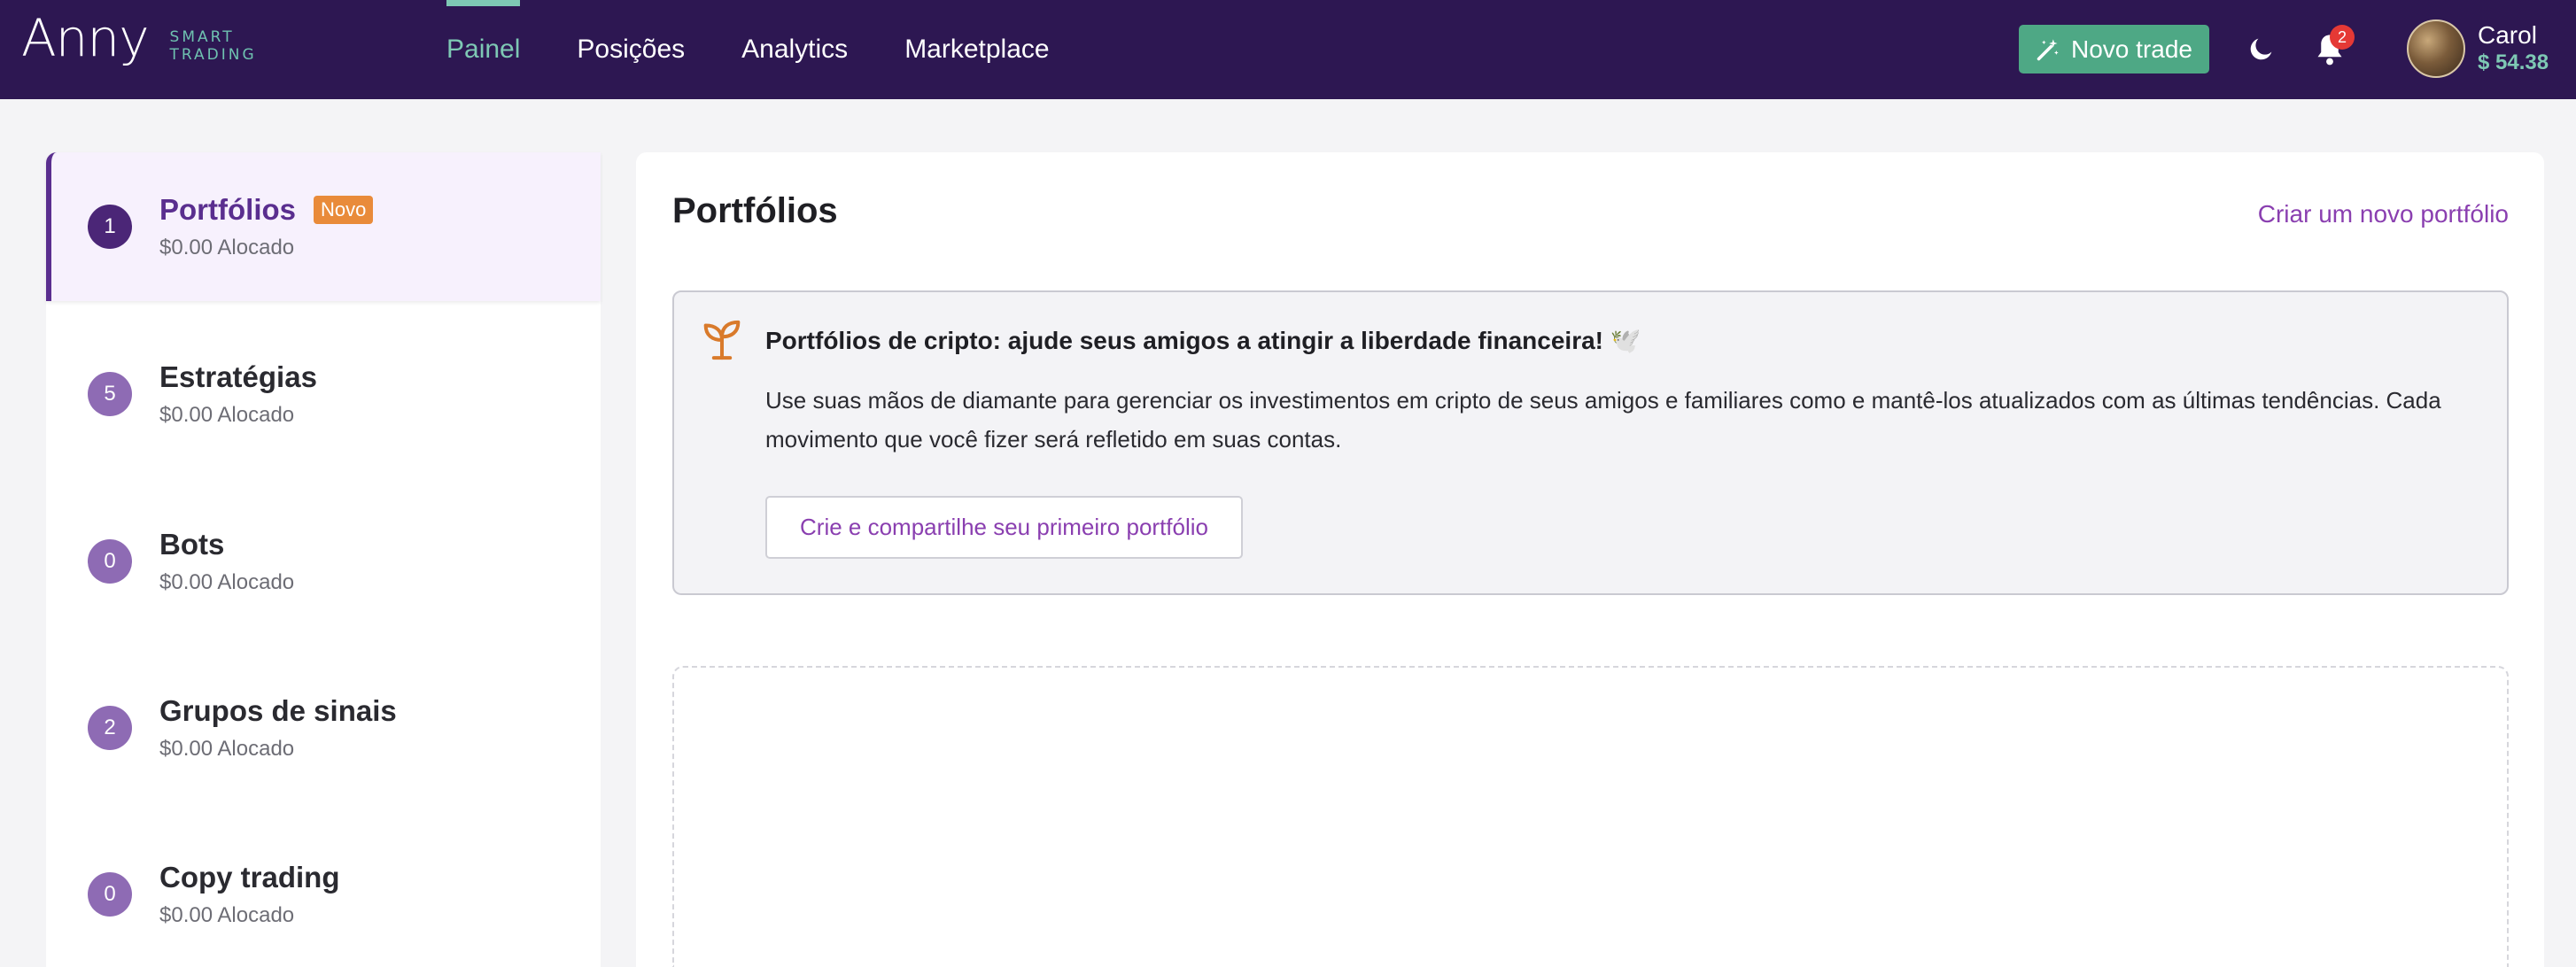 Image resolution: width=2576 pixels, height=967 pixels. What do you see at coordinates (631, 49) in the screenshot?
I see `nav-posicoes: Posições` at bounding box center [631, 49].